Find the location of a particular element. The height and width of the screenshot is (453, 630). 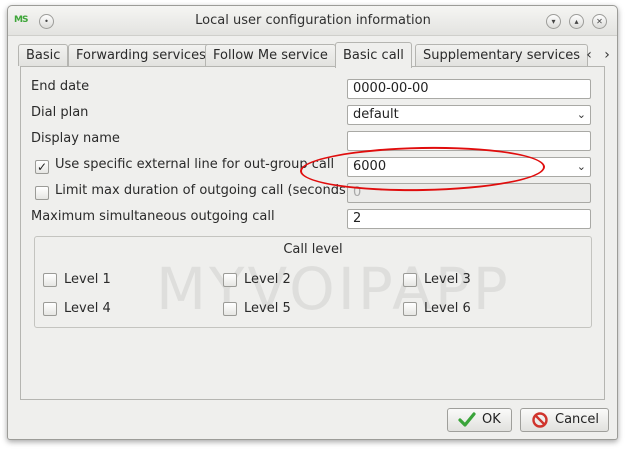

tab-scroll-right-icon: › is located at coordinates (607, 55).